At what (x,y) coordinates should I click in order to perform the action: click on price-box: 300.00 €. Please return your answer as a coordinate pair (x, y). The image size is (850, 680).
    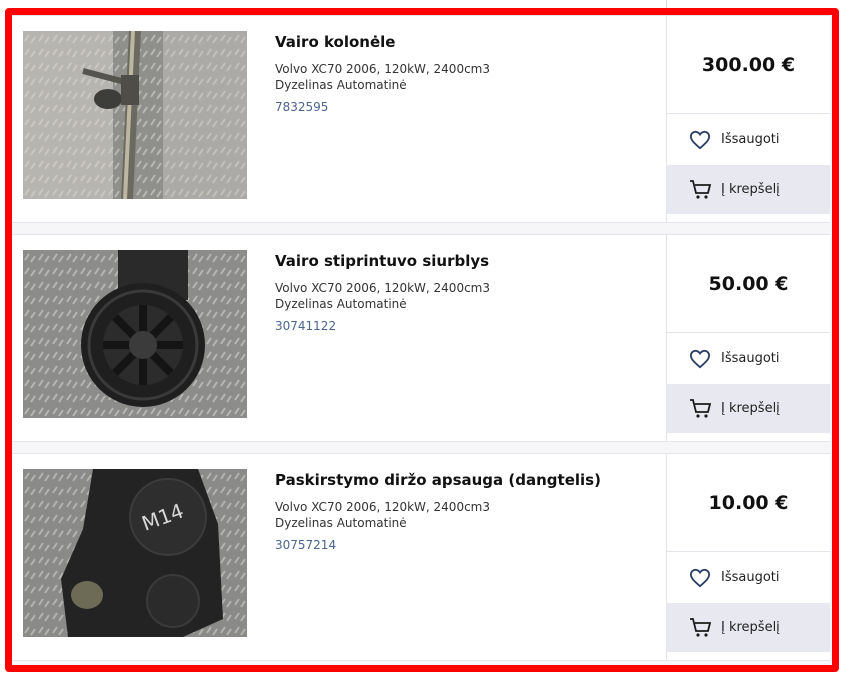
    Looking at the image, I should click on (748, 65).